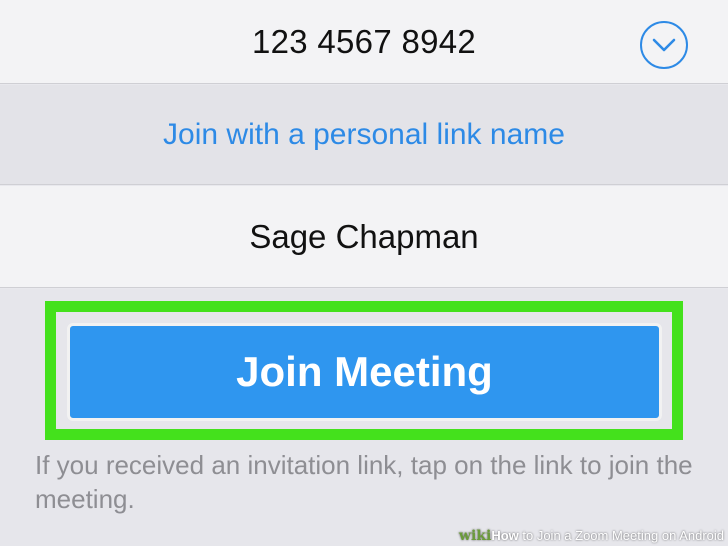 This screenshot has height=546, width=728. What do you see at coordinates (475, 536) in the screenshot?
I see `watermark-brand: wiki` at bounding box center [475, 536].